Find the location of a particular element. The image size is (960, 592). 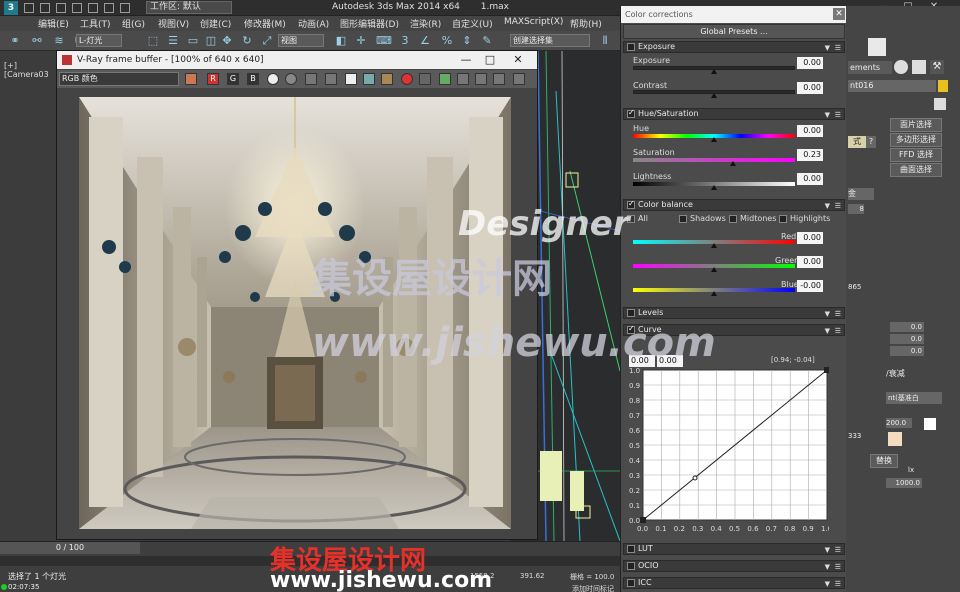

menu-maxscript: MAXScript(X) is located at coordinates (533, 22).